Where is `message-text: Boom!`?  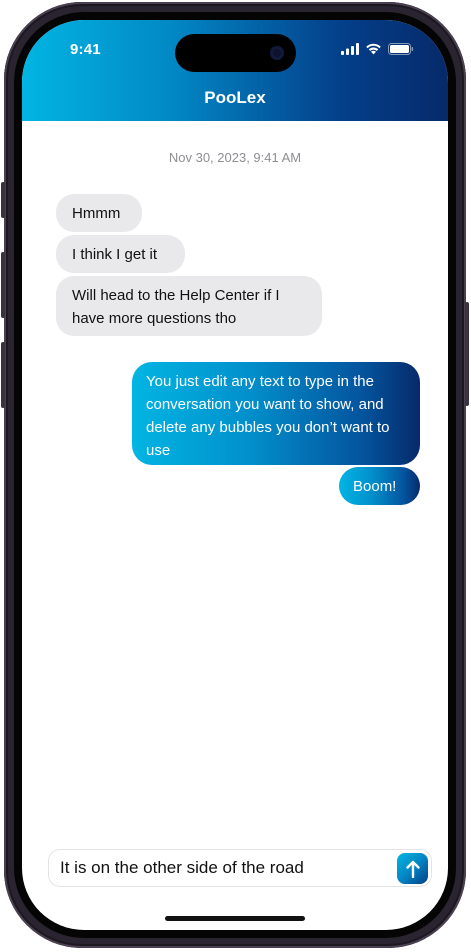 message-text: Boom! is located at coordinates (375, 486).